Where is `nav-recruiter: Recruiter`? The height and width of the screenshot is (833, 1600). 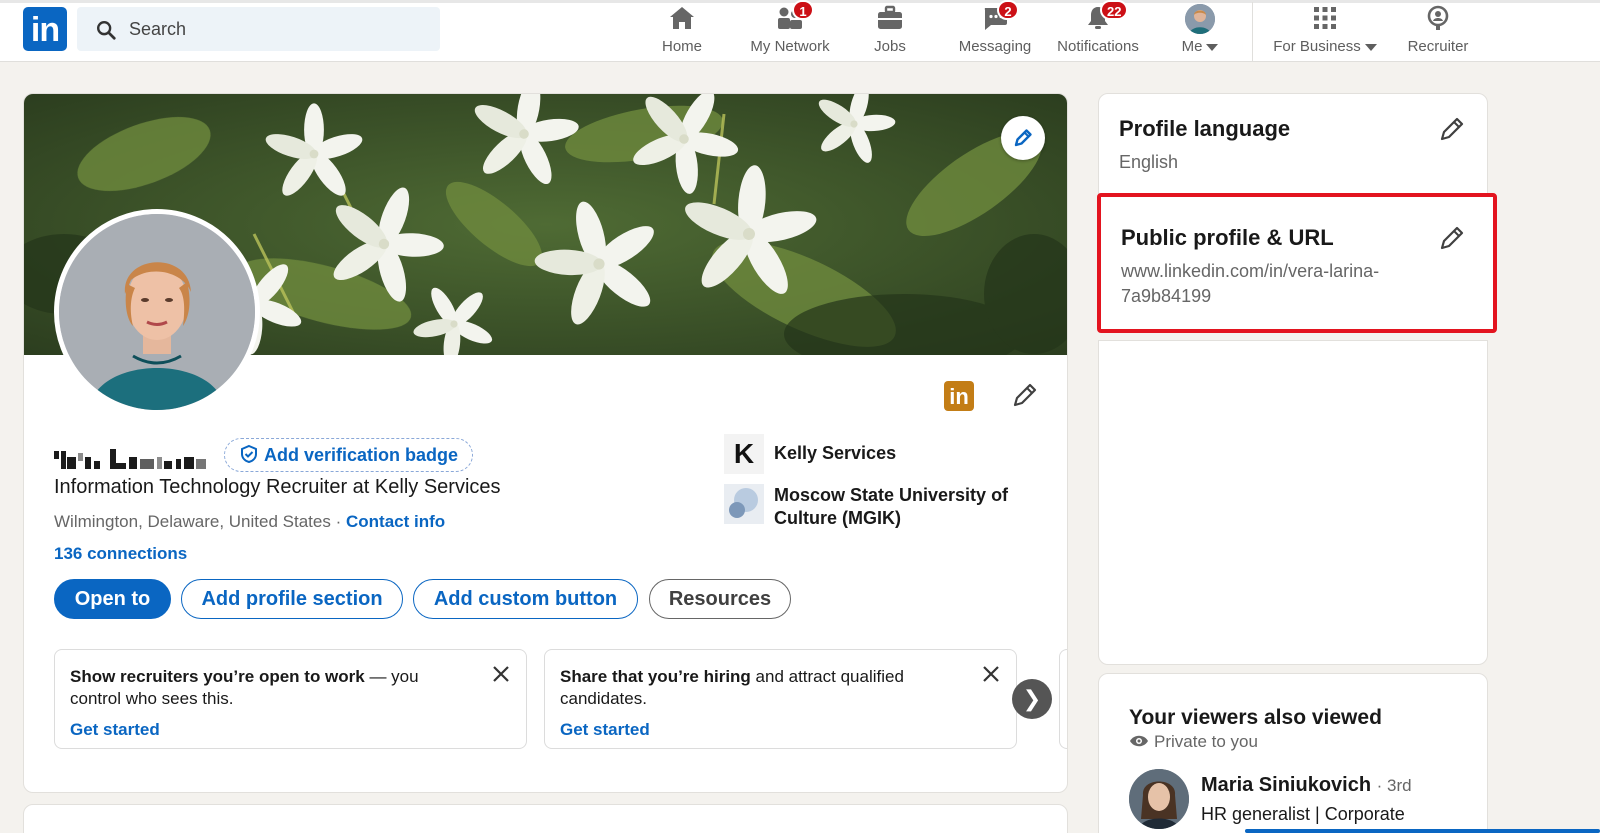 nav-recruiter: Recruiter is located at coordinates (1438, 31).